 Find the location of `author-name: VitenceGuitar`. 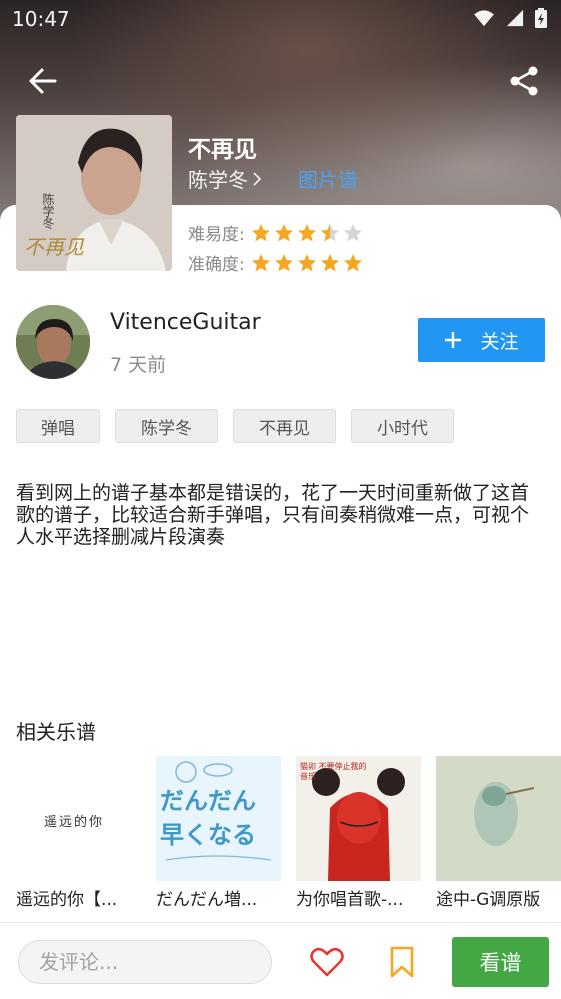

author-name: VitenceGuitar is located at coordinates (185, 322).